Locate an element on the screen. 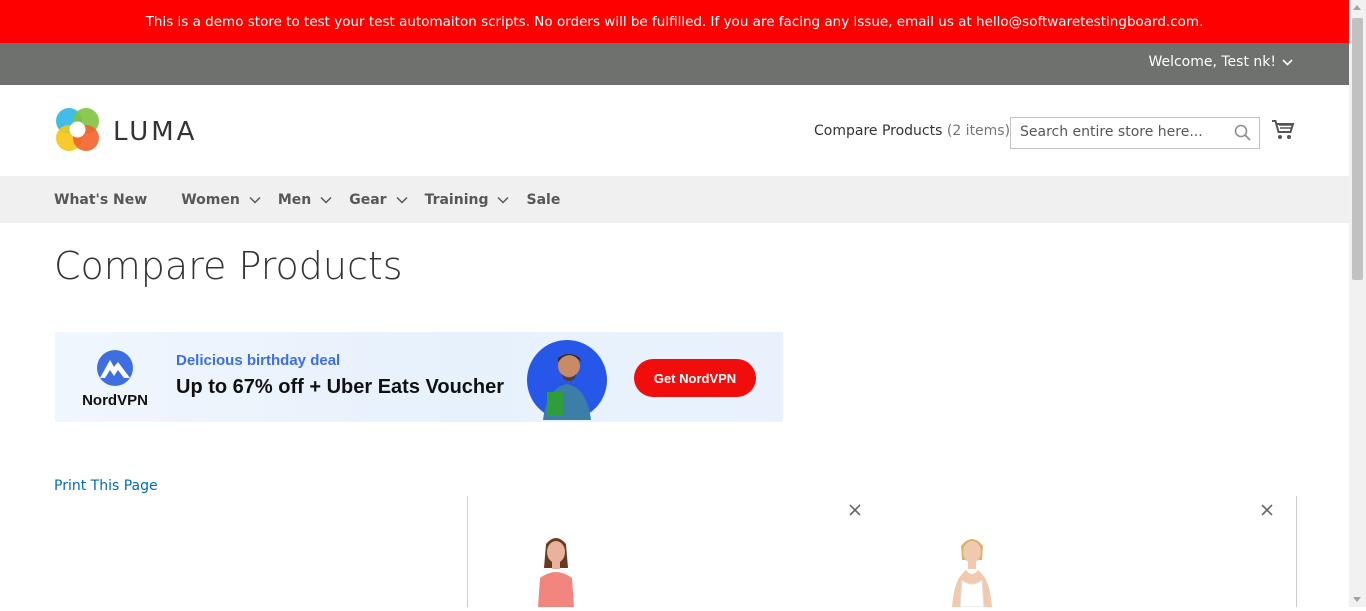 This screenshot has height=611, width=1366. nav-item-label: Men is located at coordinates (294, 199).